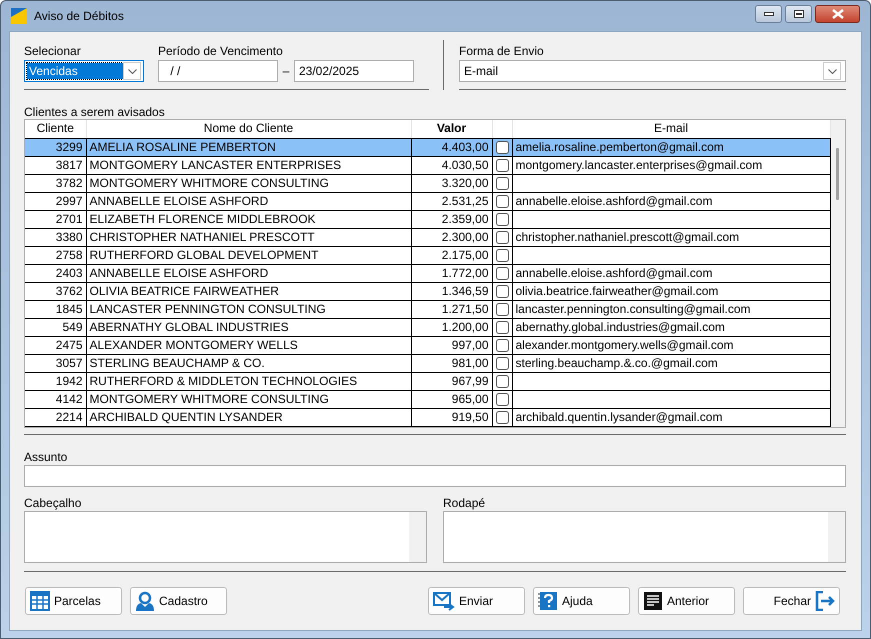 The image size is (871, 639). What do you see at coordinates (465, 237) in the screenshot?
I see `amount: 2.300,00` at bounding box center [465, 237].